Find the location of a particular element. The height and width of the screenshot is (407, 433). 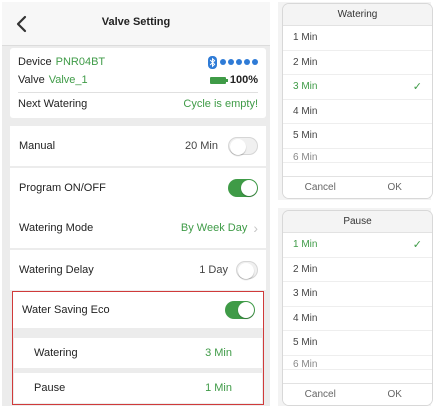

pause-option-selected: 1 Min ✓ is located at coordinates (357, 245).